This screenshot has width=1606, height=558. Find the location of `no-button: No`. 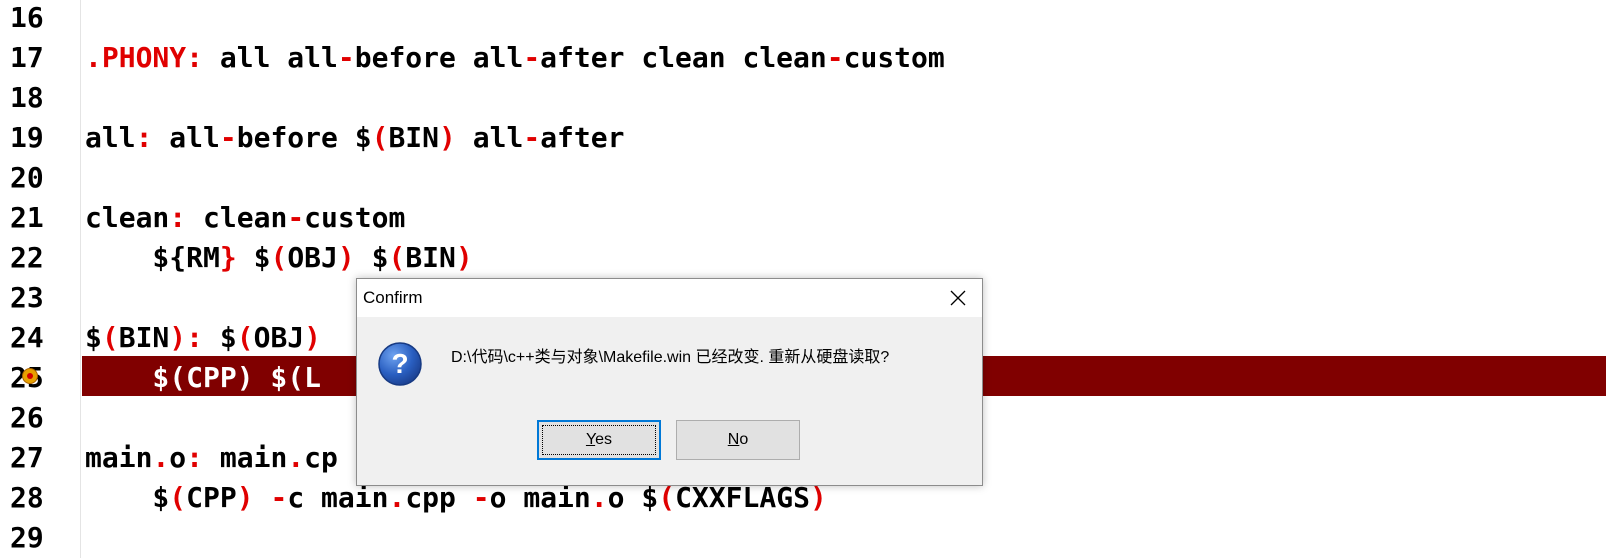

no-button: No is located at coordinates (738, 440).